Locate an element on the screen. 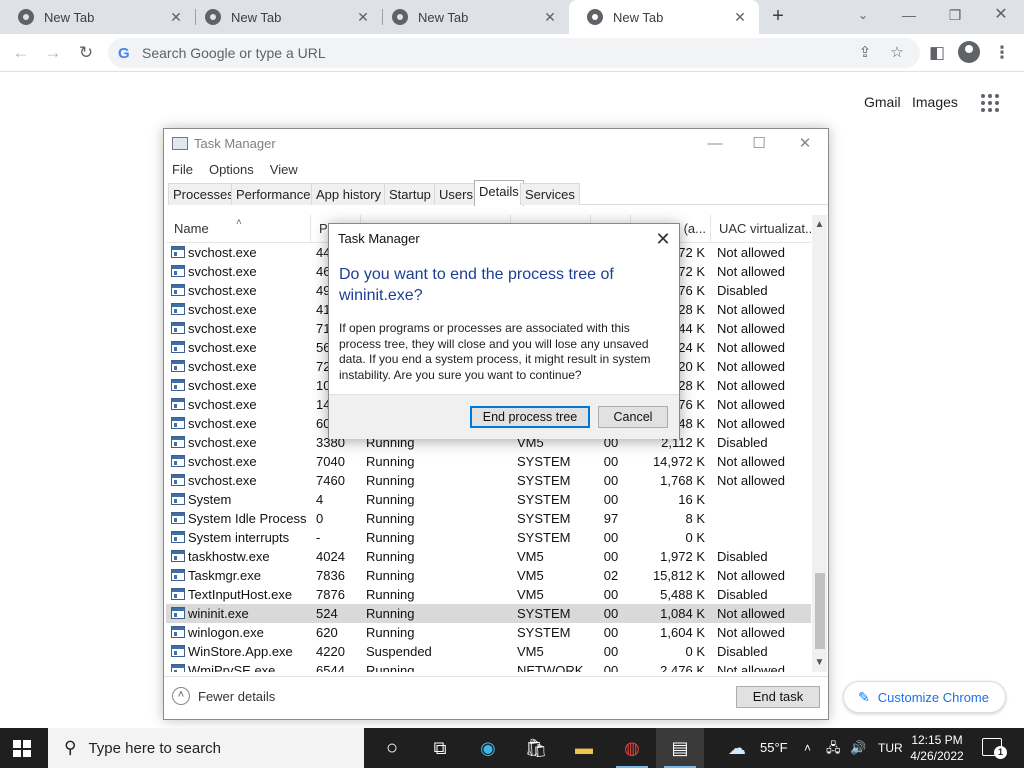  tab-services: Services is located at coordinates (550, 194).